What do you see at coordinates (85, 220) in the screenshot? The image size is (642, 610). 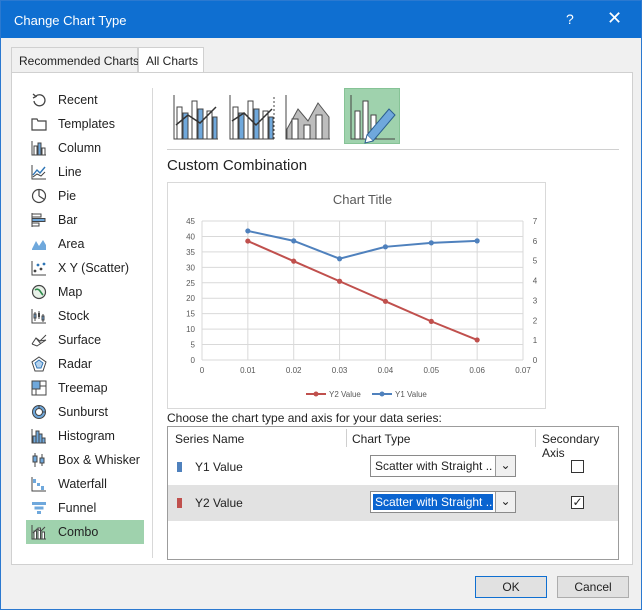 I see `sidebar-item-bar: Bar` at bounding box center [85, 220].